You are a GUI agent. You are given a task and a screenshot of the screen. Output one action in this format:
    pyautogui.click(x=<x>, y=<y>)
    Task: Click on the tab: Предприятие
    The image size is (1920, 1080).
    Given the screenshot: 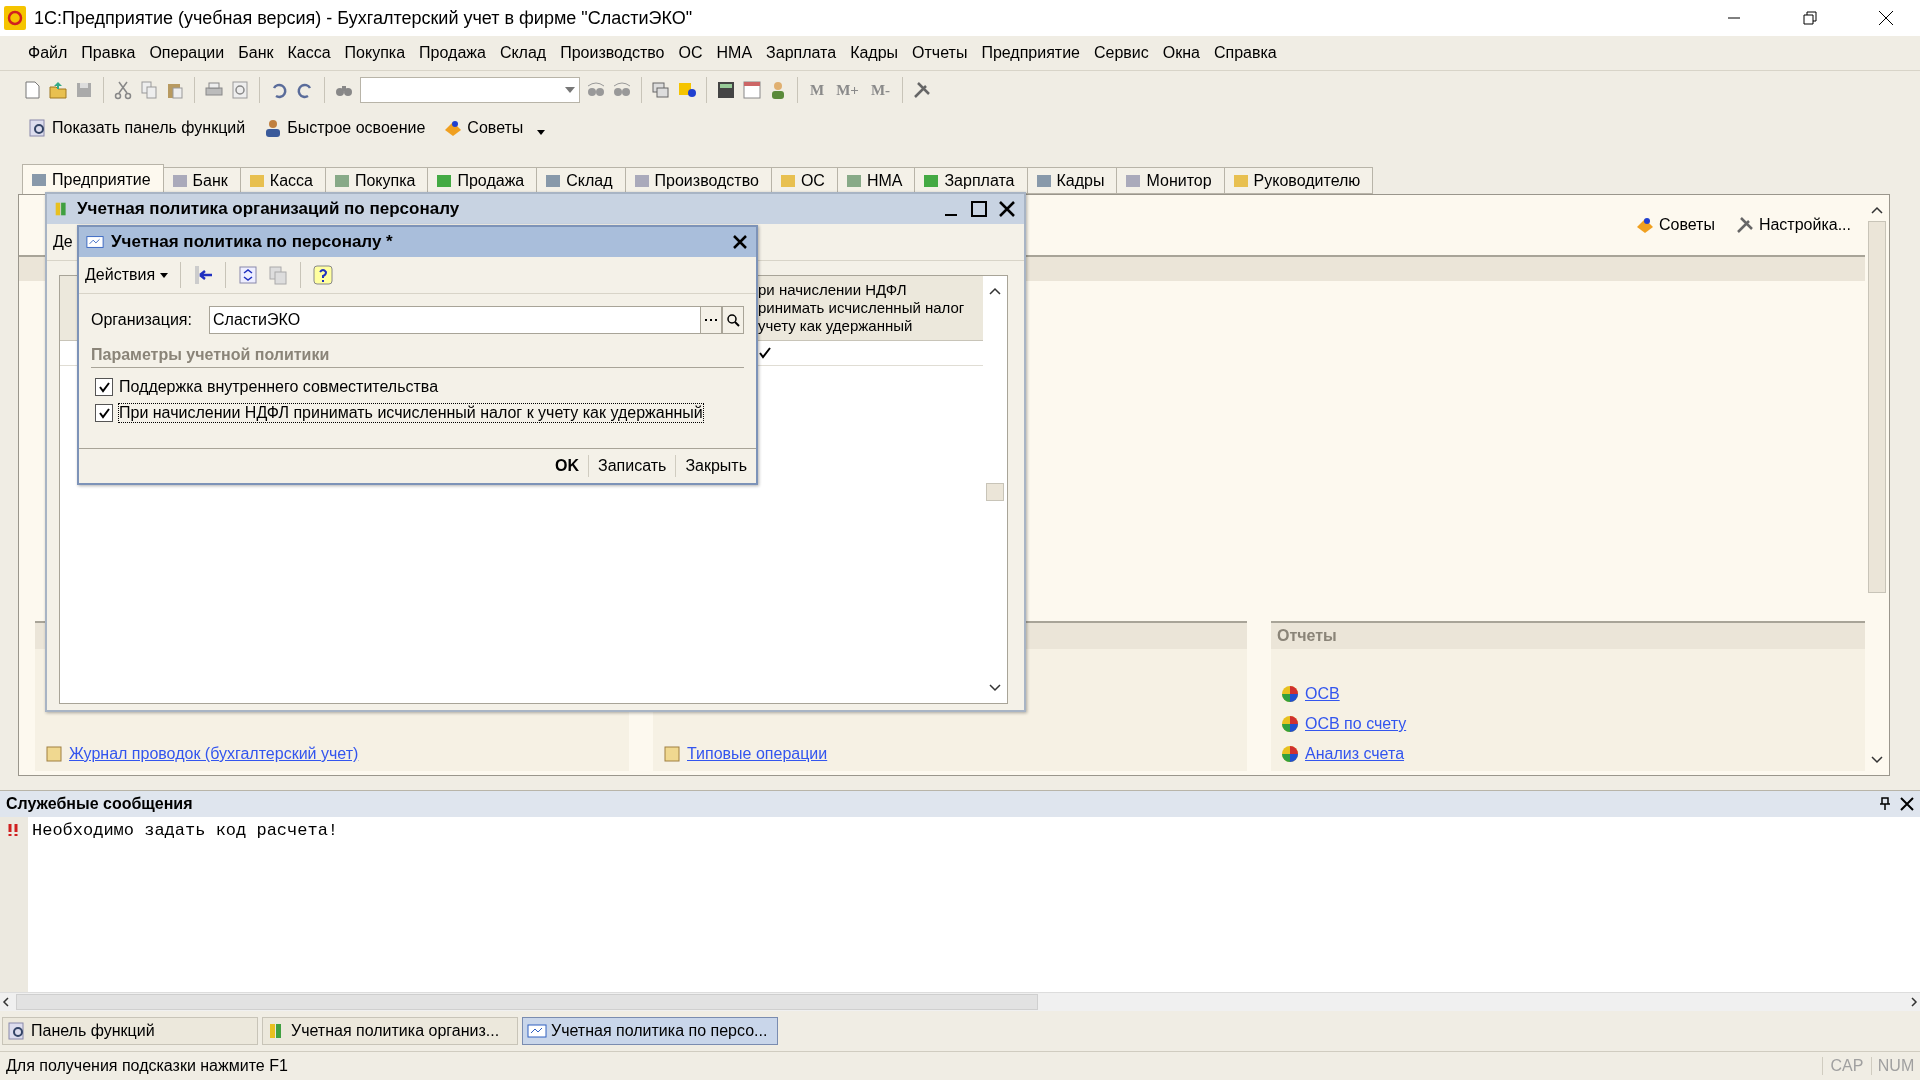 What is the action you would take?
    pyautogui.click(x=93, y=179)
    